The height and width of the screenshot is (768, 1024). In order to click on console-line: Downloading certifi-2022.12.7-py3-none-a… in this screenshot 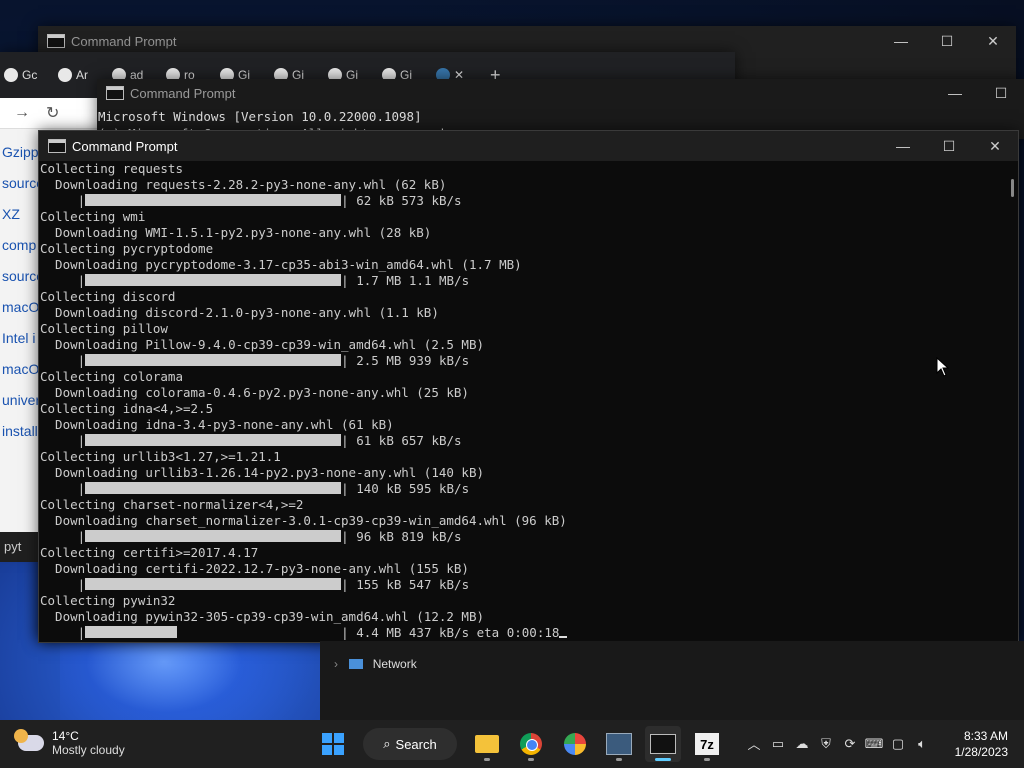, I will do `click(254, 568)`.